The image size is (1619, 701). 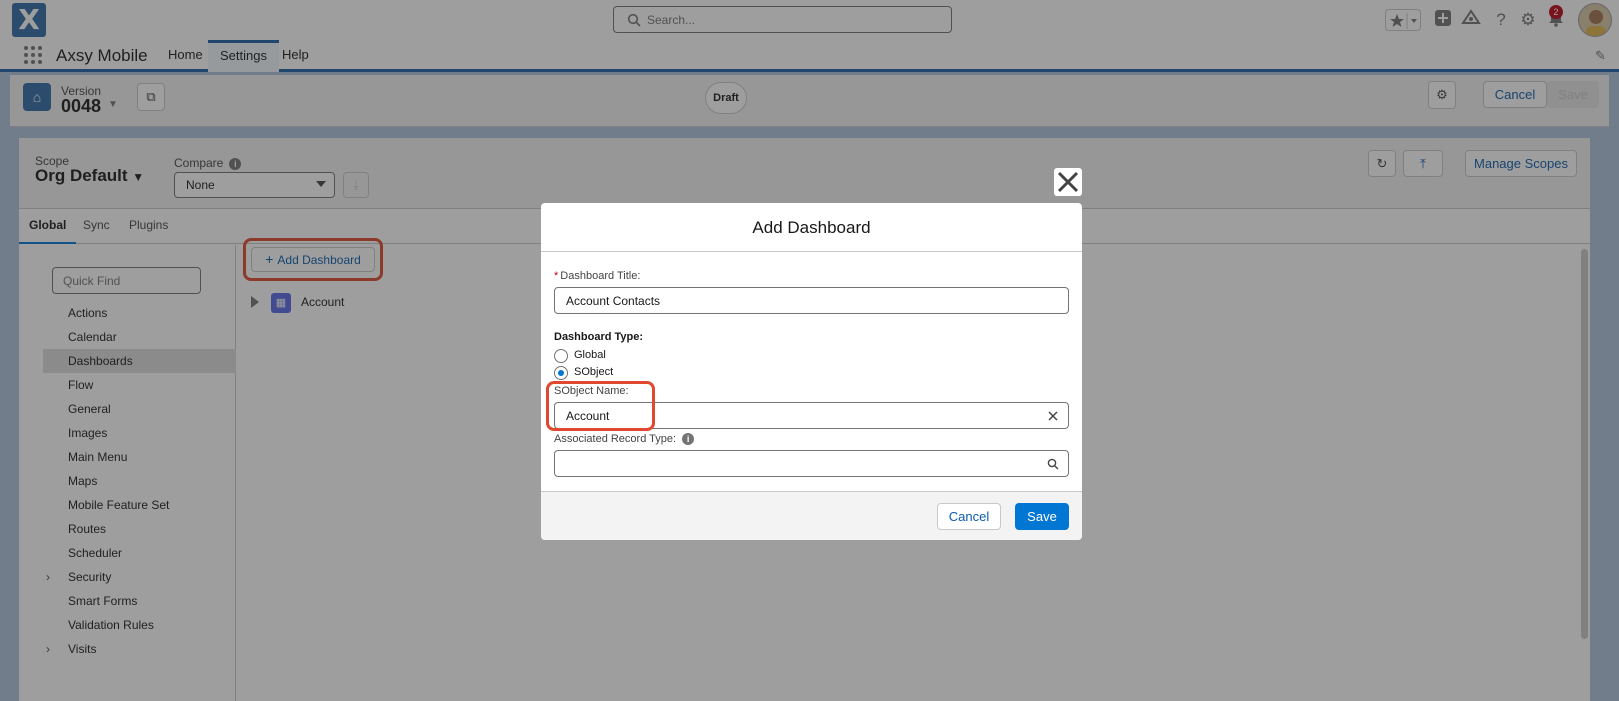 I want to click on modal-close-button, so click(x=1068, y=182).